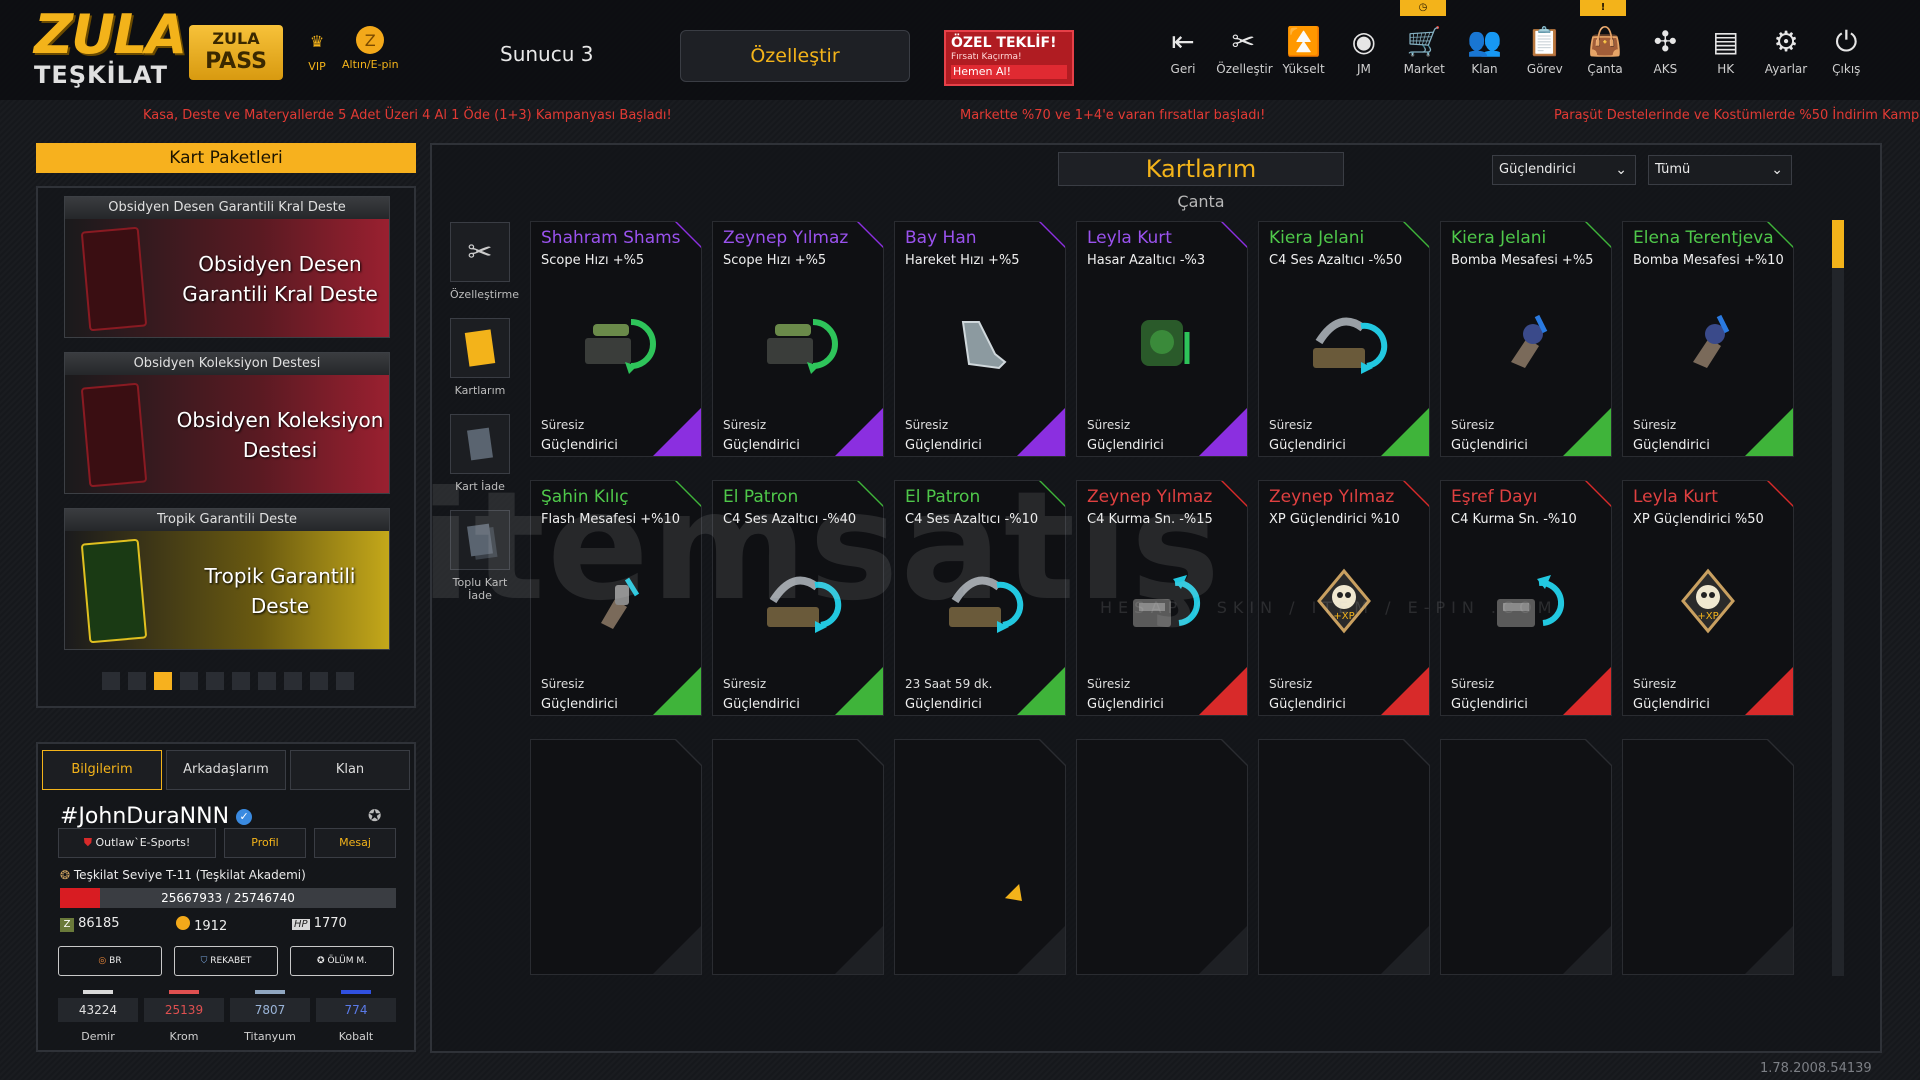 Image resolution: width=1920 pixels, height=1080 pixels. Describe the element at coordinates (1009, 58) in the screenshot. I see `special-offer-banner: ÖZEL TEKLİF! Fırsatı Kaçırma! Hemen Al!` at that location.